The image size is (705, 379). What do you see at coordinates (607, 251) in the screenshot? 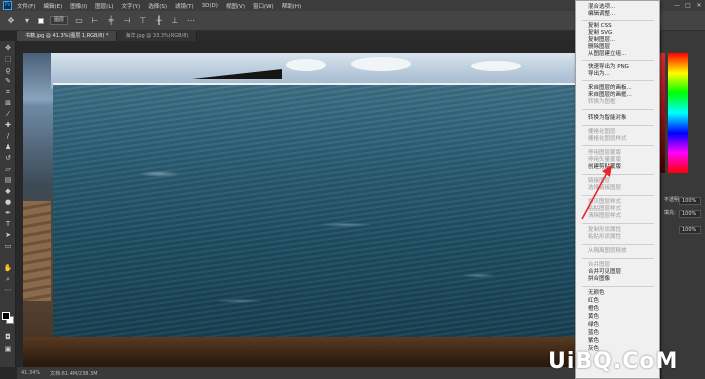
I see `menu-release-isolation: 从隔离图层释放` at bounding box center [607, 251].